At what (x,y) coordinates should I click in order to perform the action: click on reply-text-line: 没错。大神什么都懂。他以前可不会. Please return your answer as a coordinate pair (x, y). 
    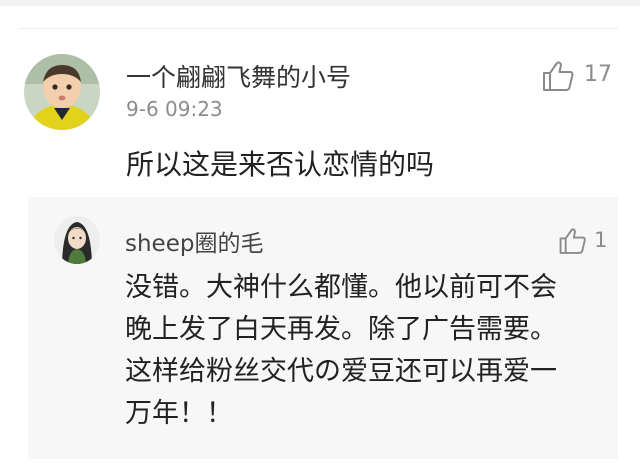
    Looking at the image, I should click on (341, 287).